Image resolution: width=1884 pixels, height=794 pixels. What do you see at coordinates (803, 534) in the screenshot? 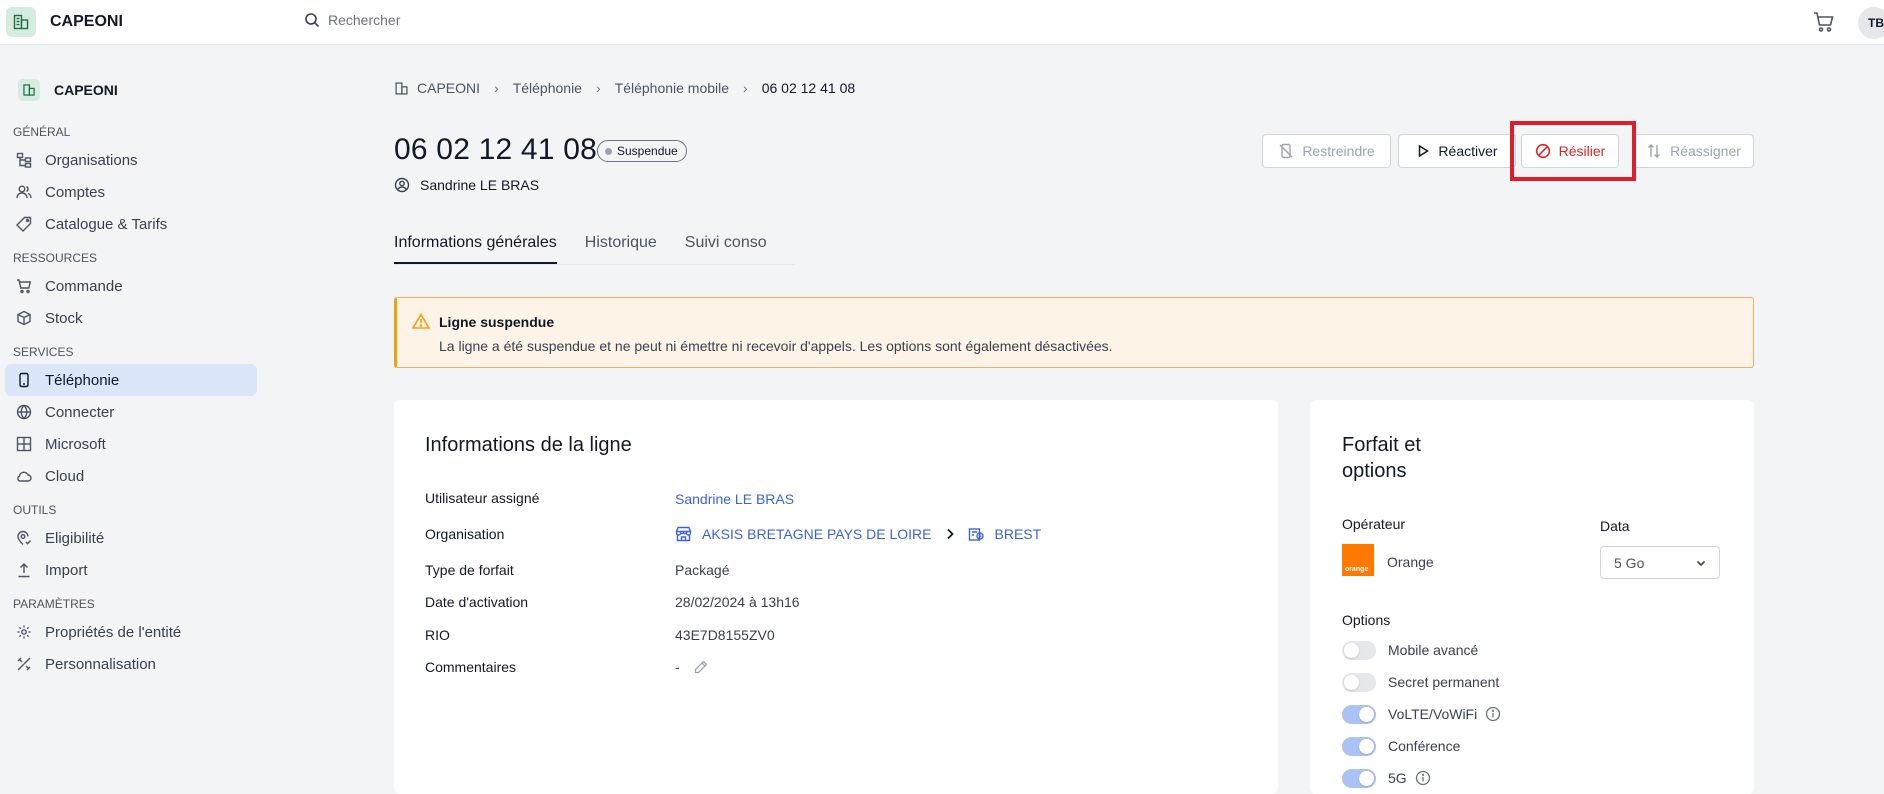
I see `org-parent-link: AKSIS BRETAGNE PAYS DE LOIRE` at bounding box center [803, 534].